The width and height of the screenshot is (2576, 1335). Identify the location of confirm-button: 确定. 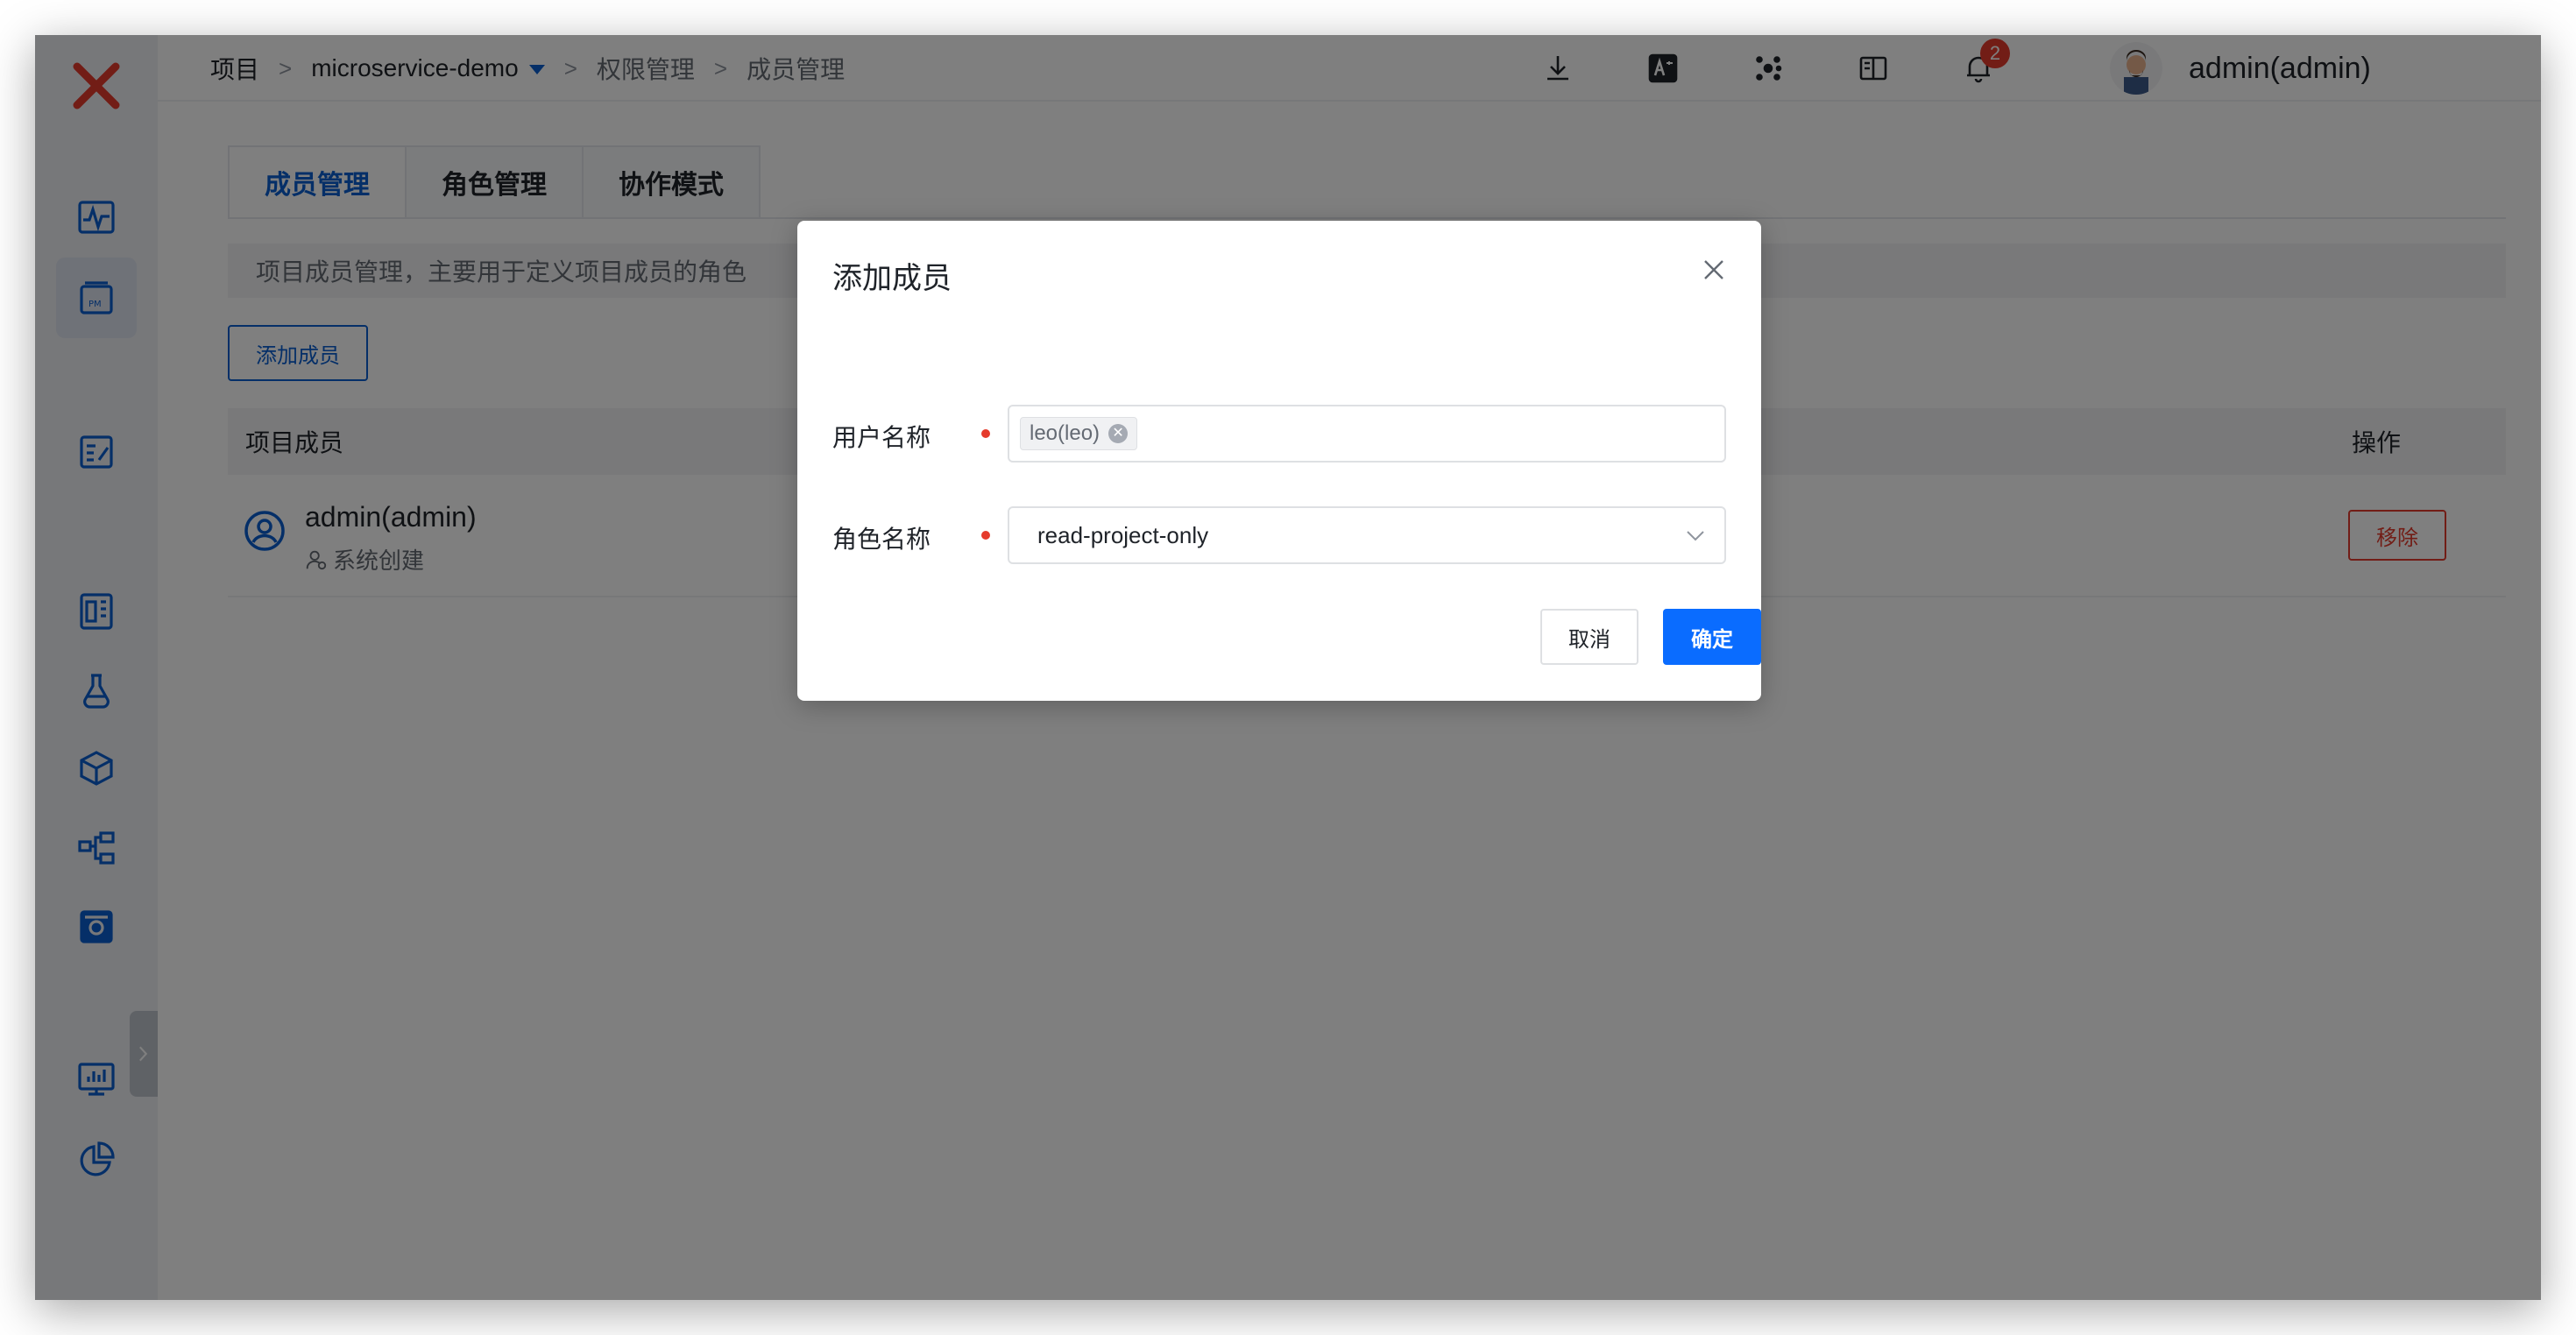
(1712, 637).